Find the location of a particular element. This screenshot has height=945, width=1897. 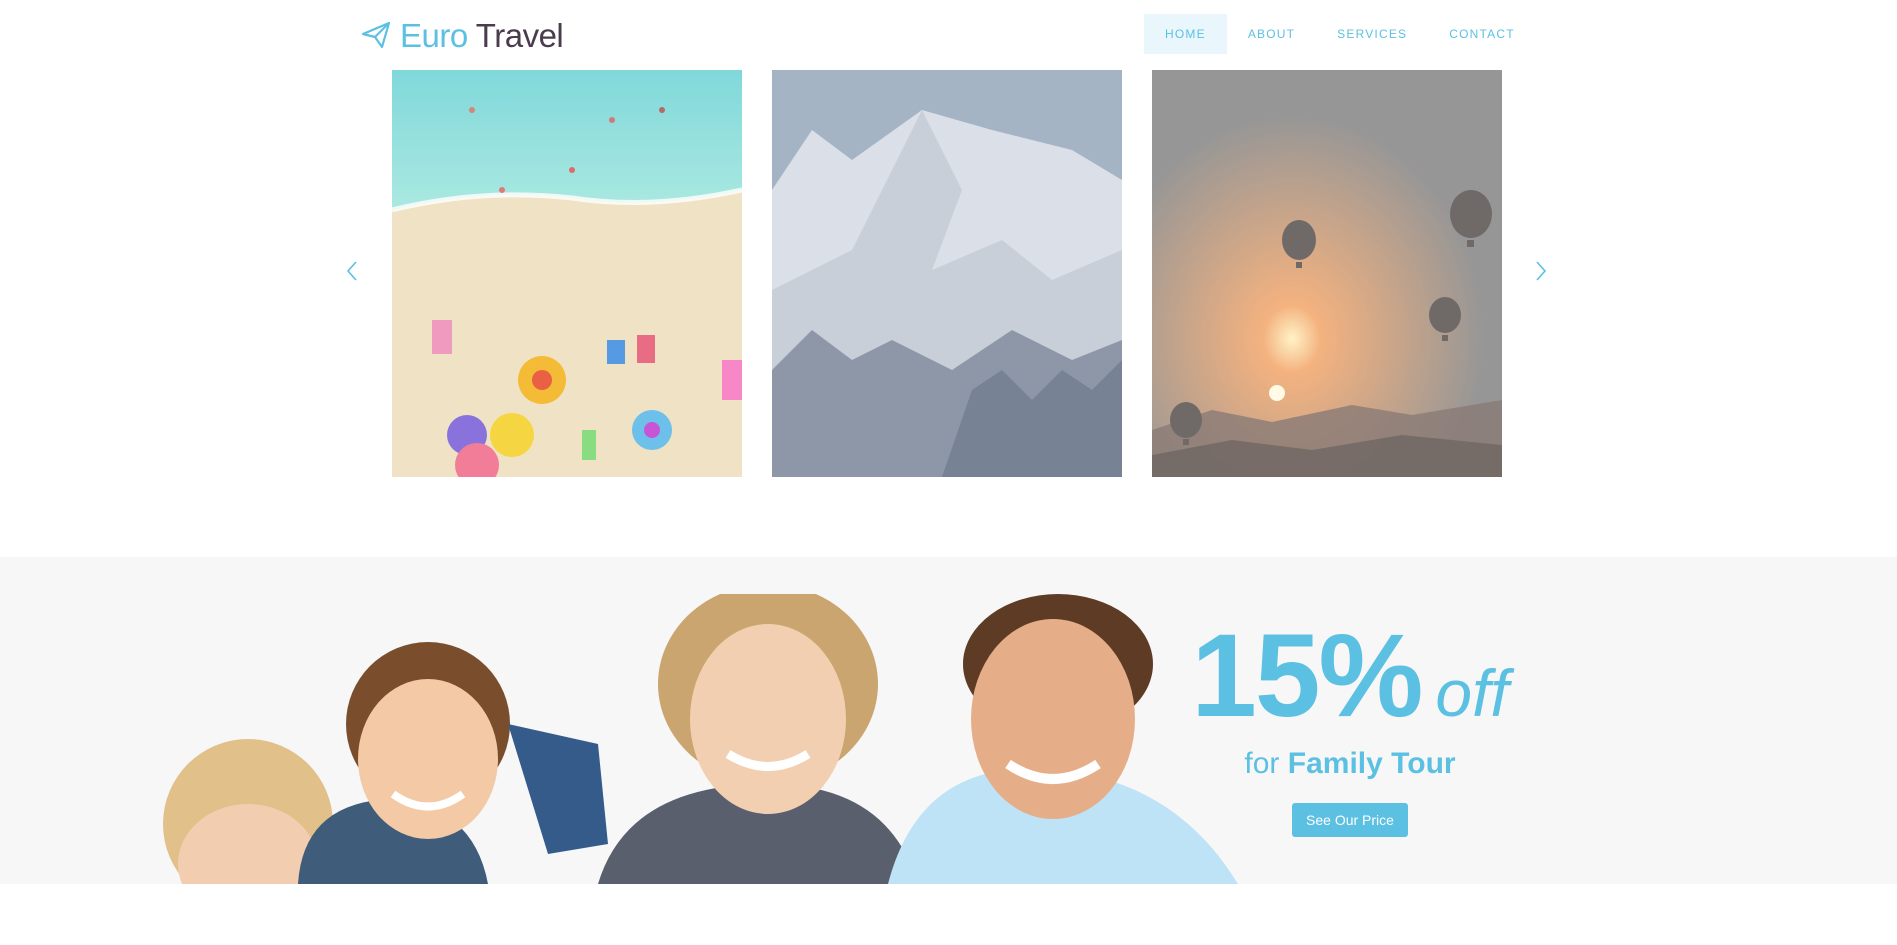

chevron-left-icon is located at coordinates (353, 271).